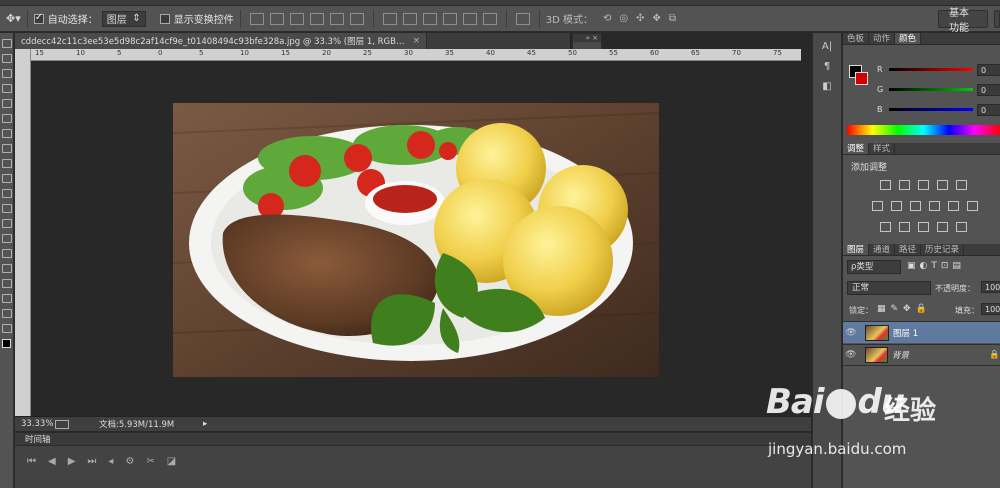  I want to click on photo-filter-icon, so click(934, 206).